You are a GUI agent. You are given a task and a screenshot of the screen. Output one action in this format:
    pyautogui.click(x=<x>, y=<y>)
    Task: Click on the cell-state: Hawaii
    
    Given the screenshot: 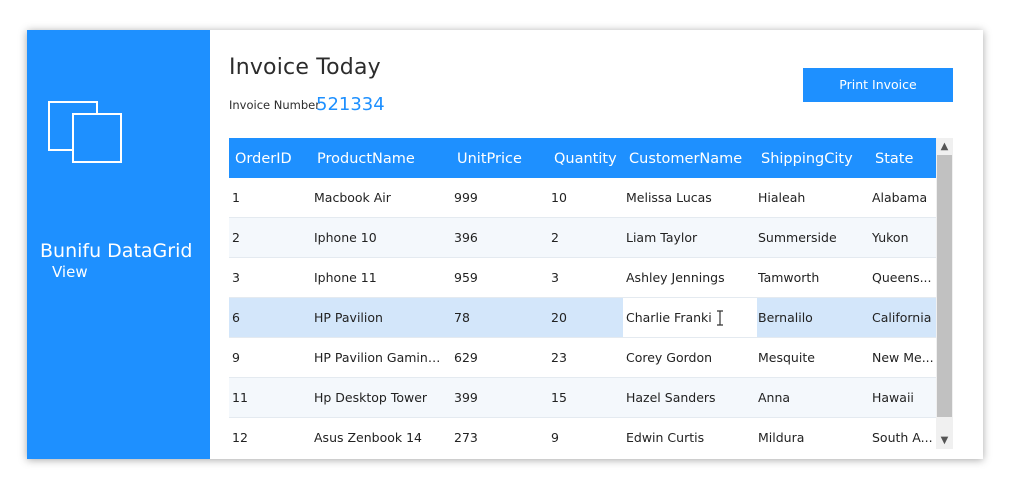 What is the action you would take?
    pyautogui.click(x=903, y=397)
    